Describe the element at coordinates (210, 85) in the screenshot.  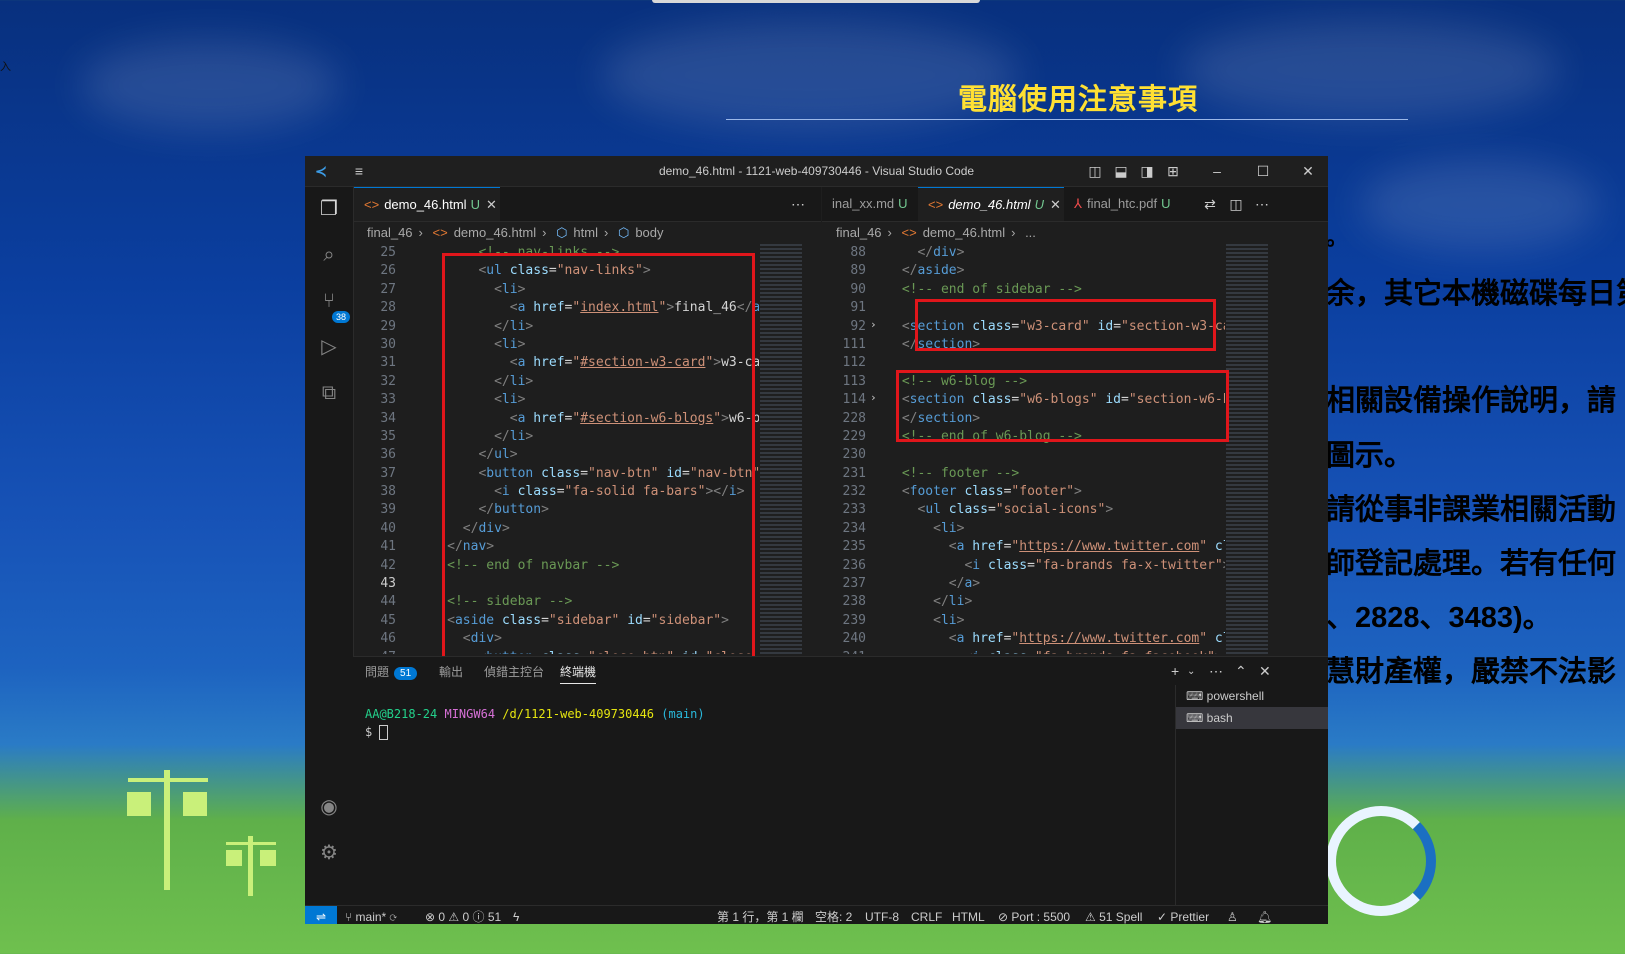
I see `cloud` at that location.